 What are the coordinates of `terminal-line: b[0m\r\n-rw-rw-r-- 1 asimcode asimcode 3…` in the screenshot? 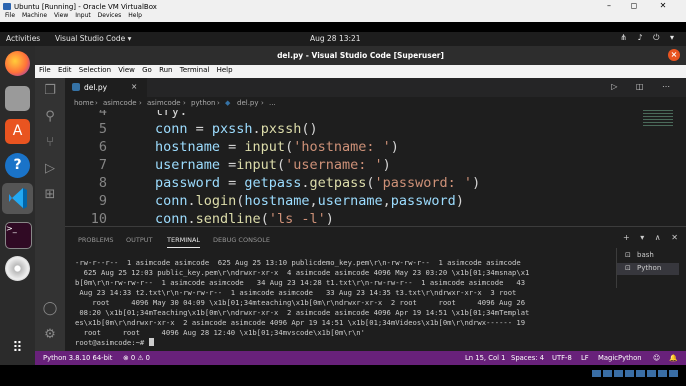 It's located at (345, 283).